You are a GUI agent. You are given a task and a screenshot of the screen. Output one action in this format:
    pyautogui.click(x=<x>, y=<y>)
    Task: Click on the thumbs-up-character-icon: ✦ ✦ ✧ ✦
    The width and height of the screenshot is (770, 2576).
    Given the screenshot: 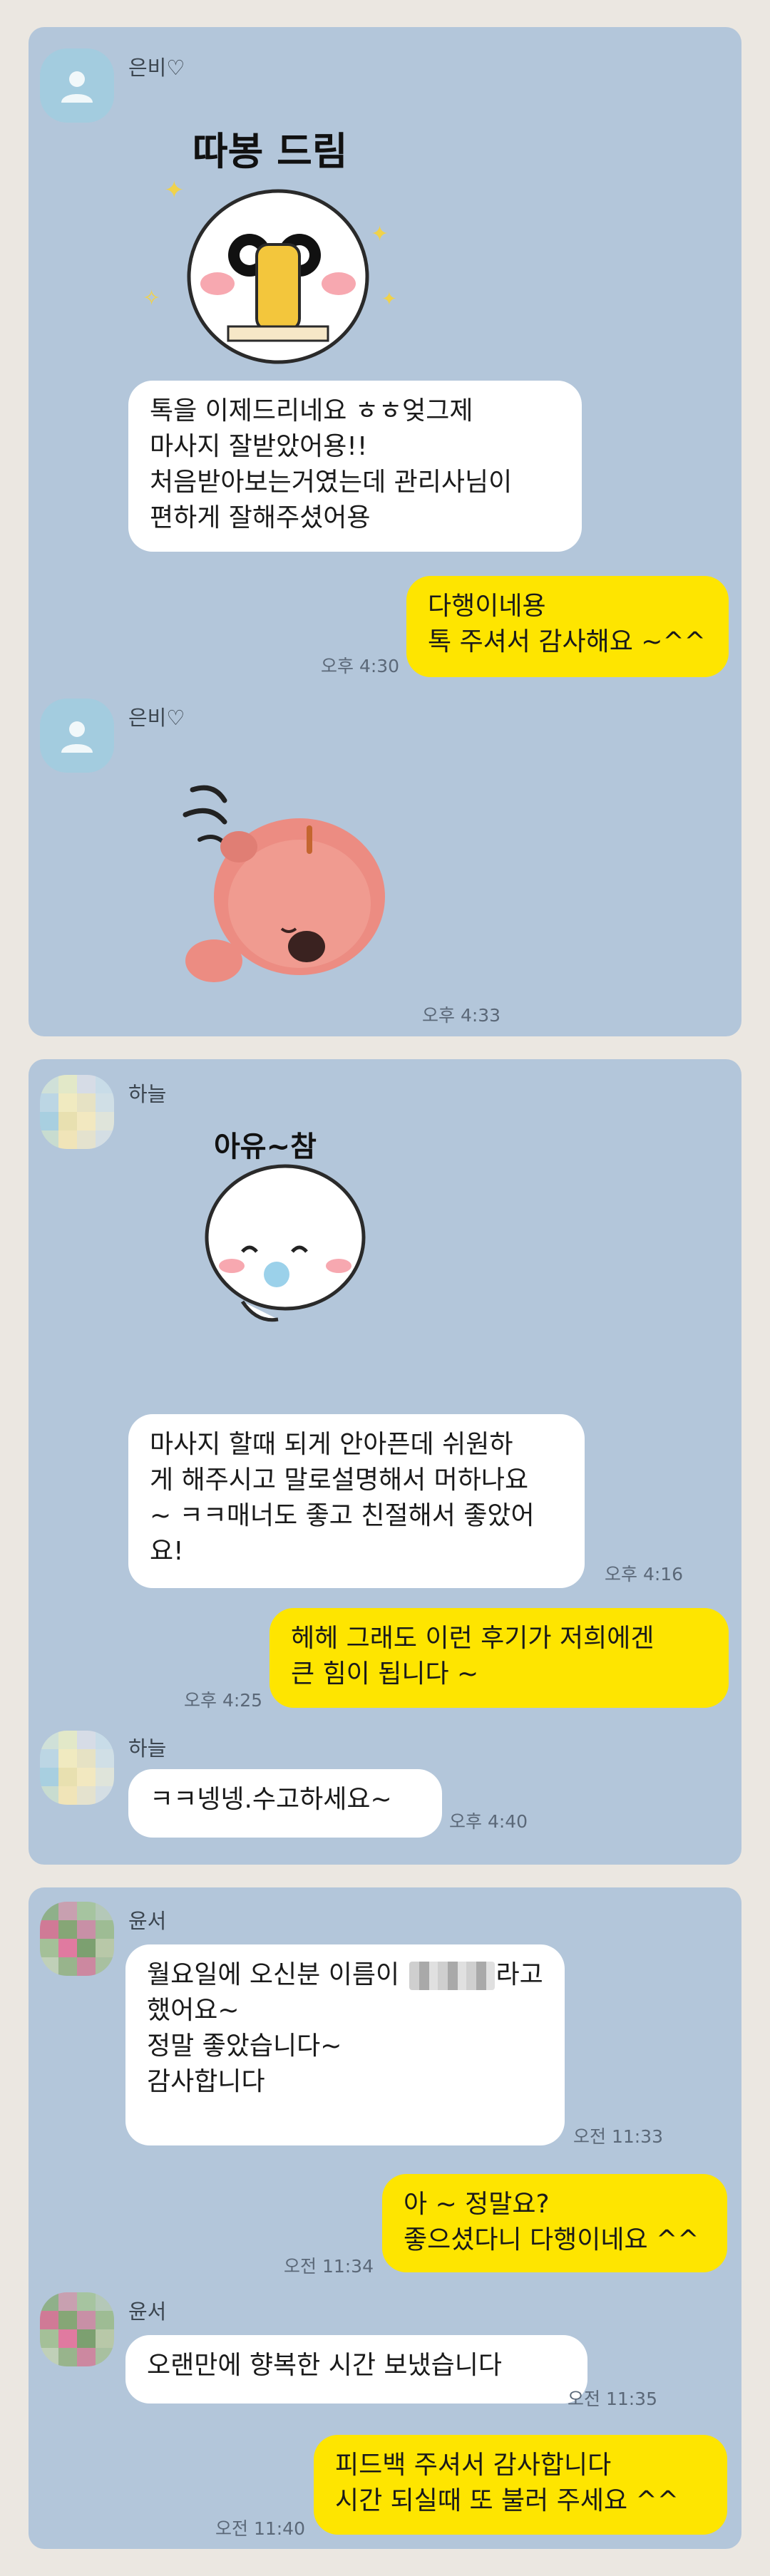 What is the action you would take?
    pyautogui.click(x=270, y=270)
    